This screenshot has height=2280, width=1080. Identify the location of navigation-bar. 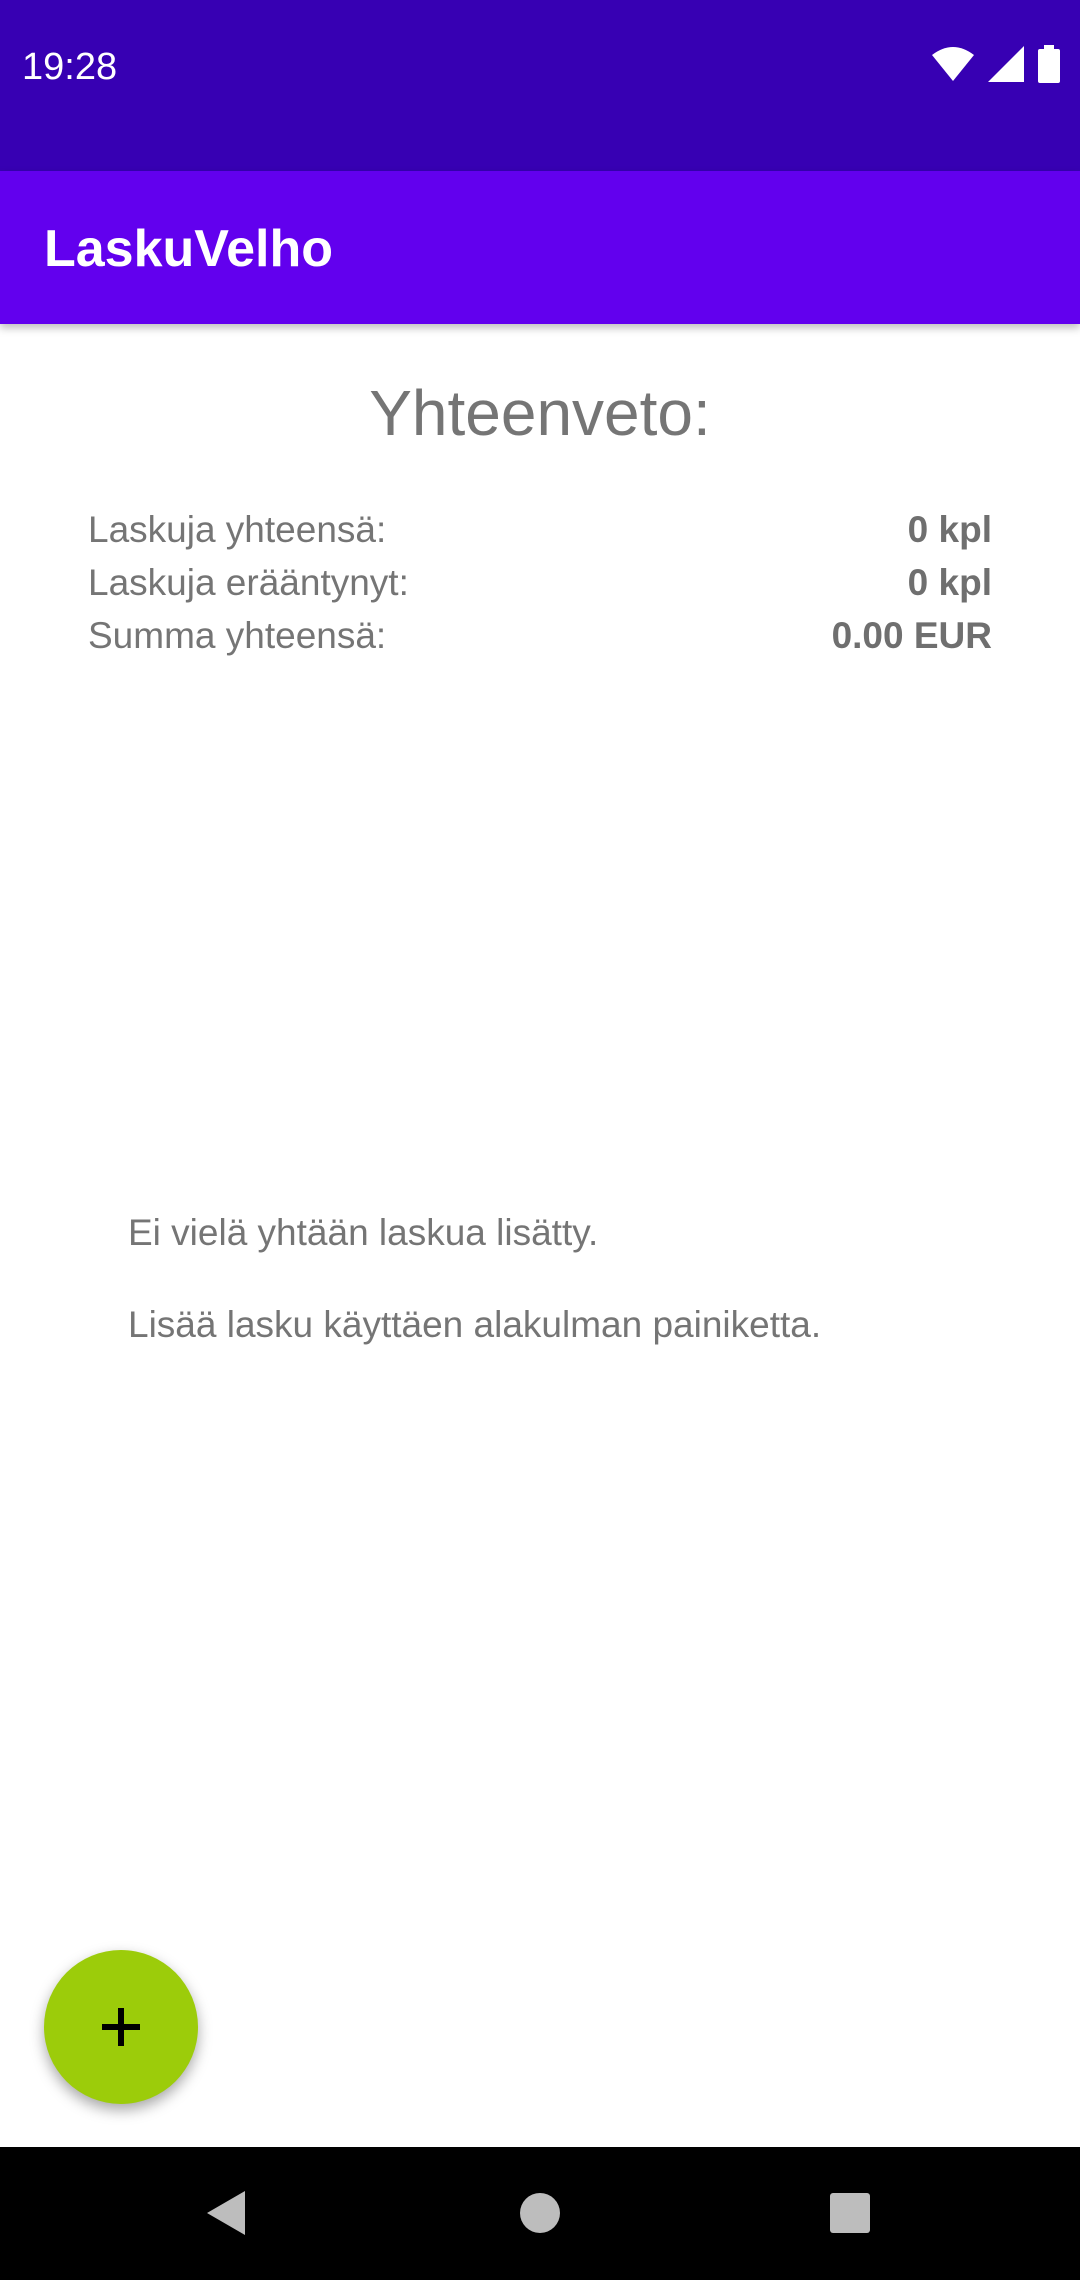
(540, 2213).